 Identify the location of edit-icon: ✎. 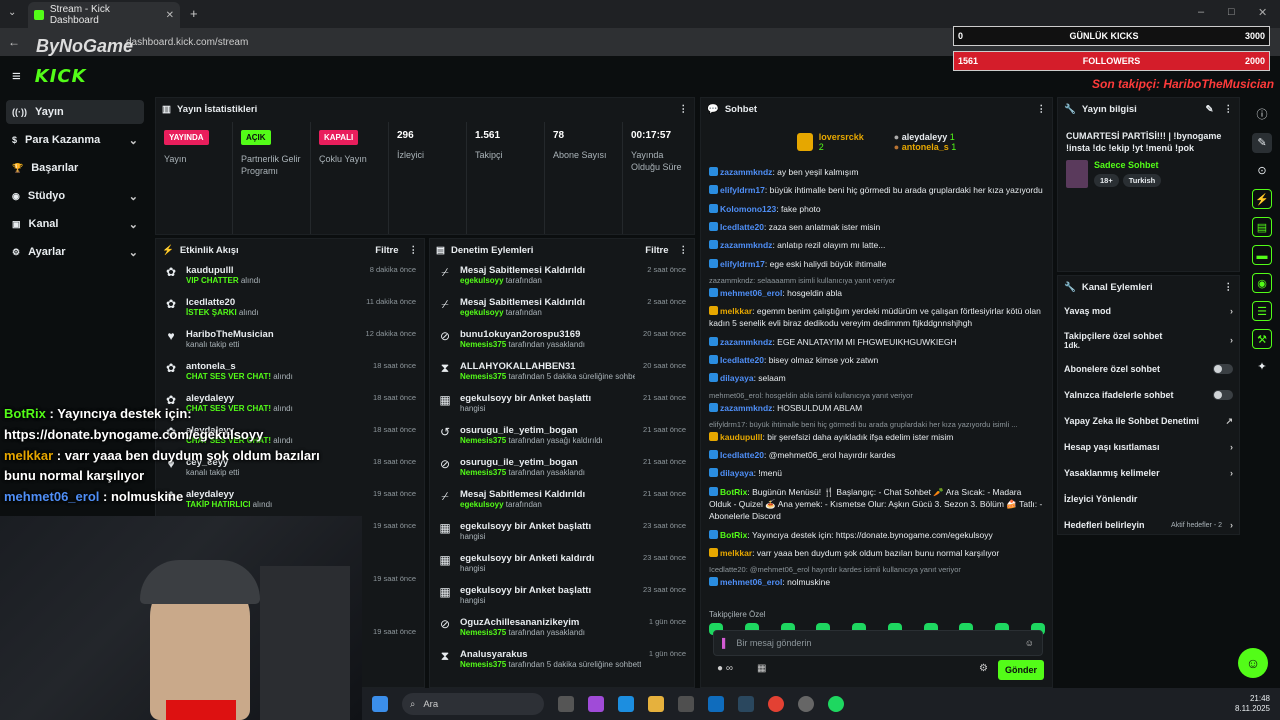
(1210, 109).